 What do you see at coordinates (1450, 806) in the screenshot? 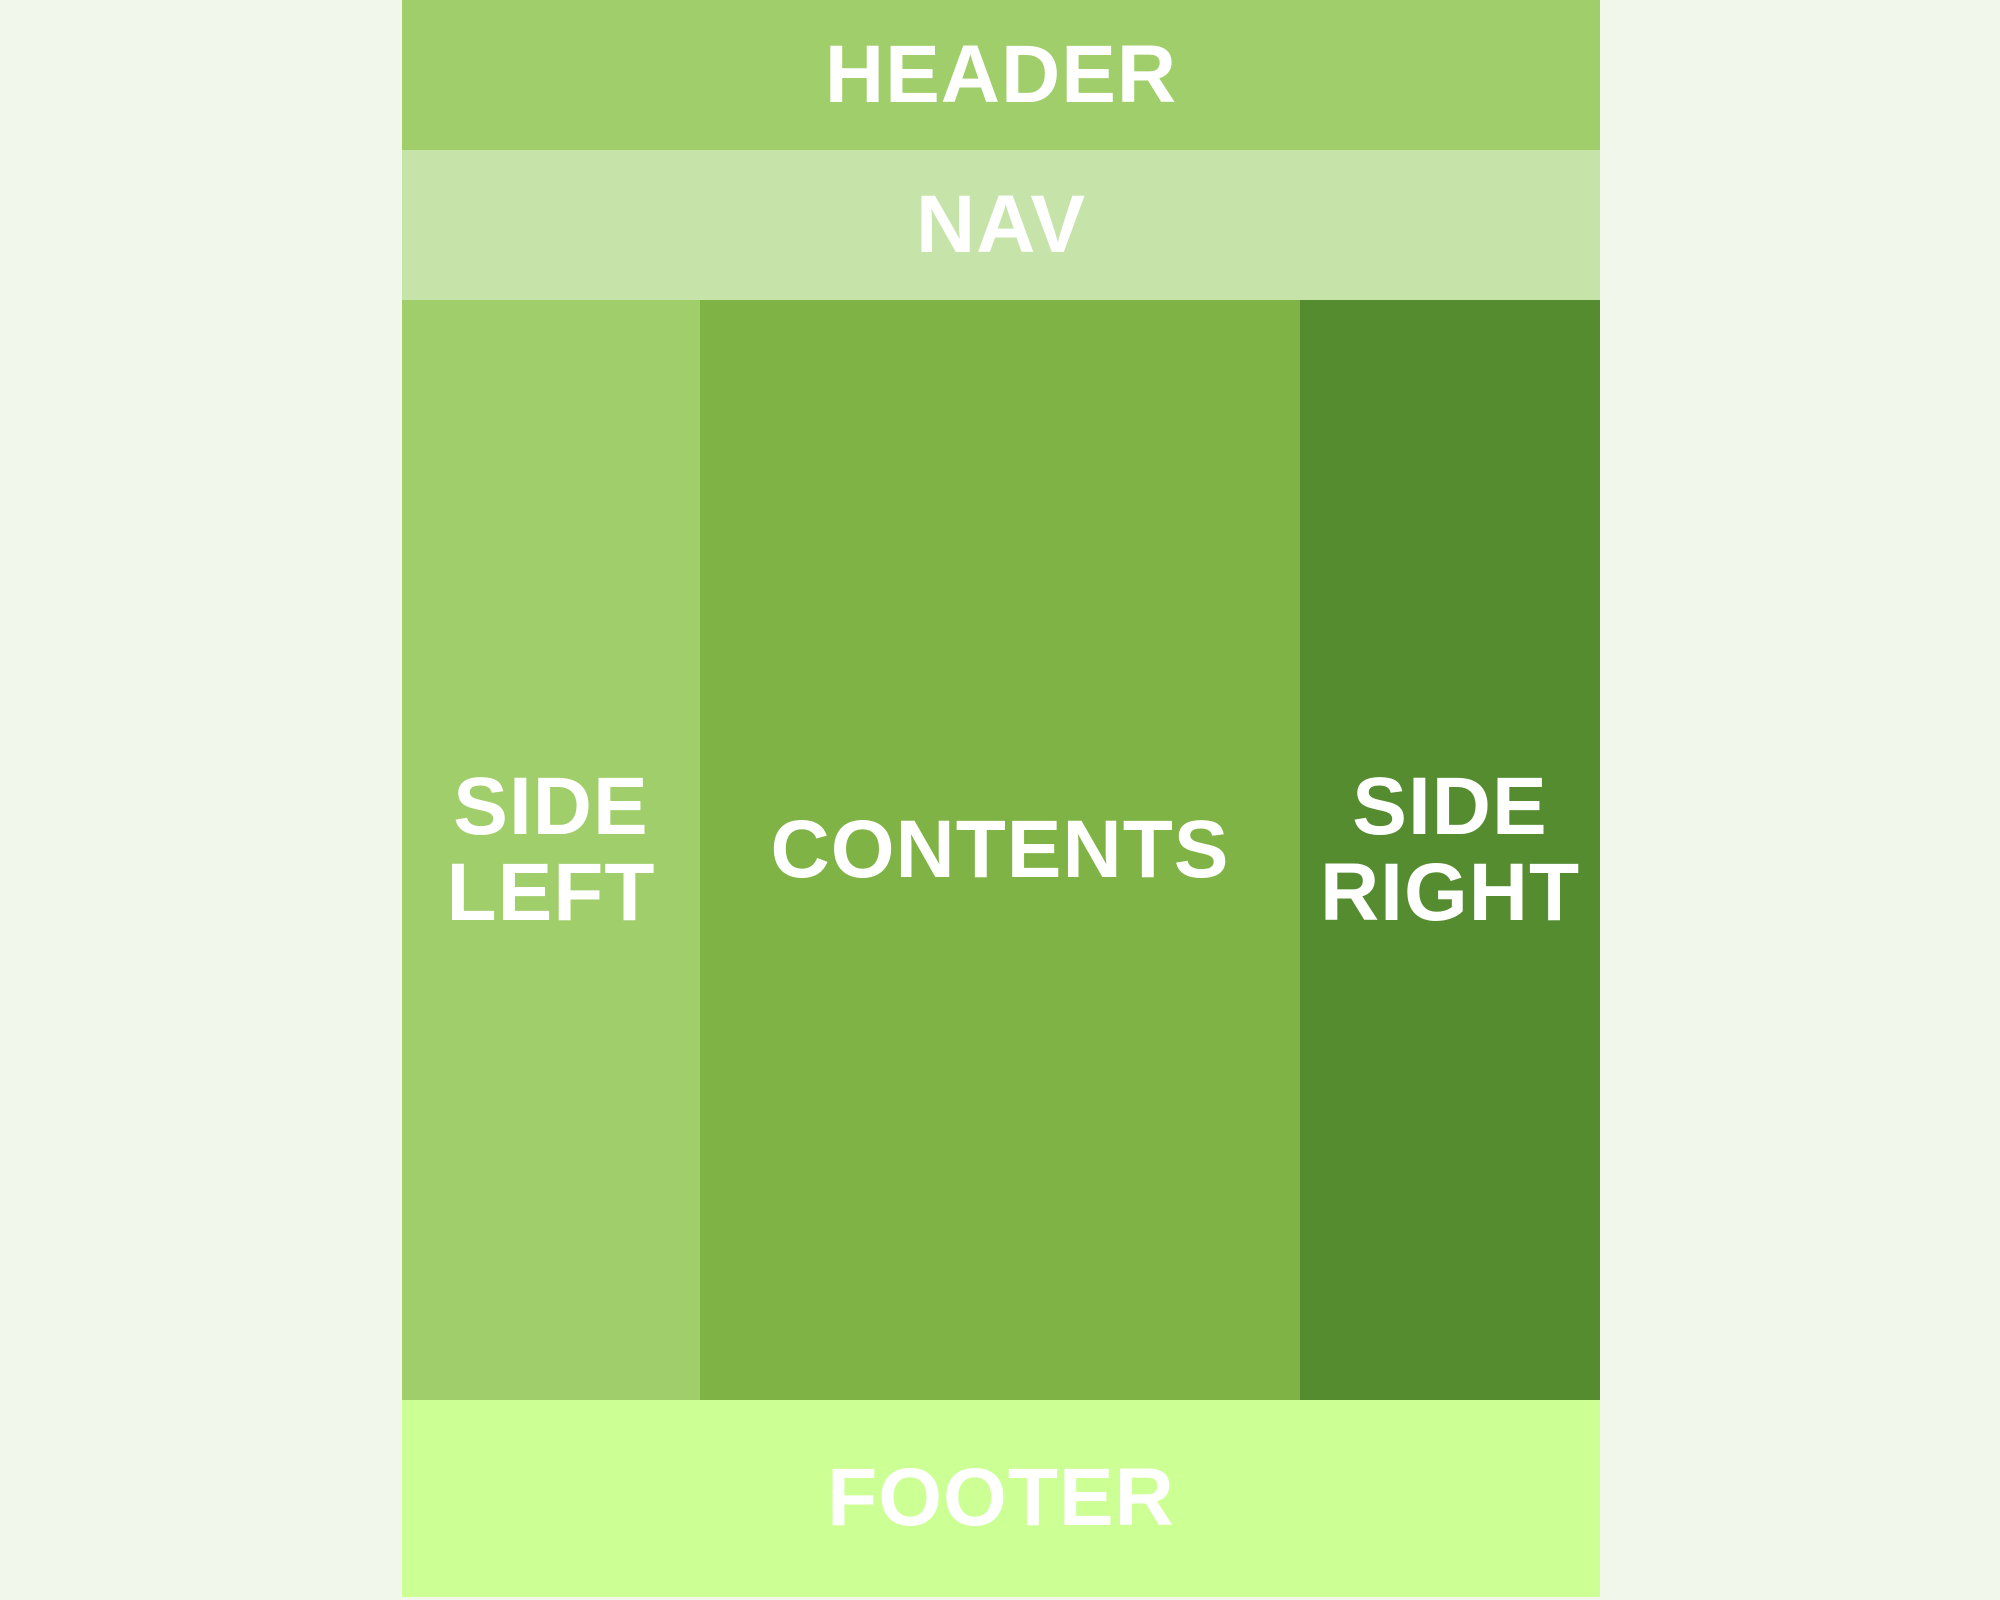
I see `side-right-label-line-1: SIDE` at bounding box center [1450, 806].